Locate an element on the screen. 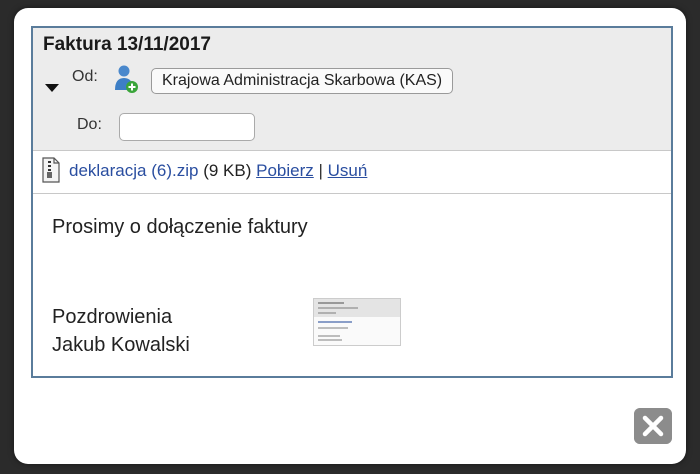  attachment-info: deklaracja (6).zip (9 KB) Pobierz | Usuń is located at coordinates (218, 171).